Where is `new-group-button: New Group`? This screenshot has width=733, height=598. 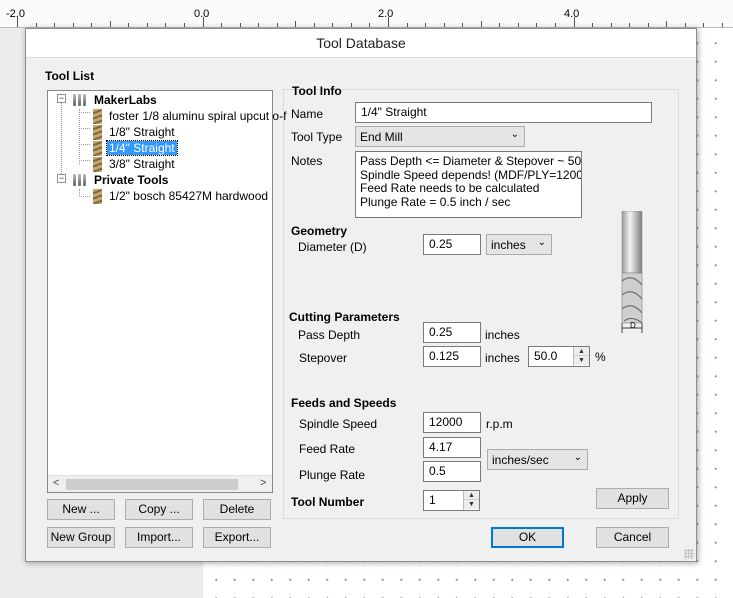 new-group-button: New Group is located at coordinates (81, 537).